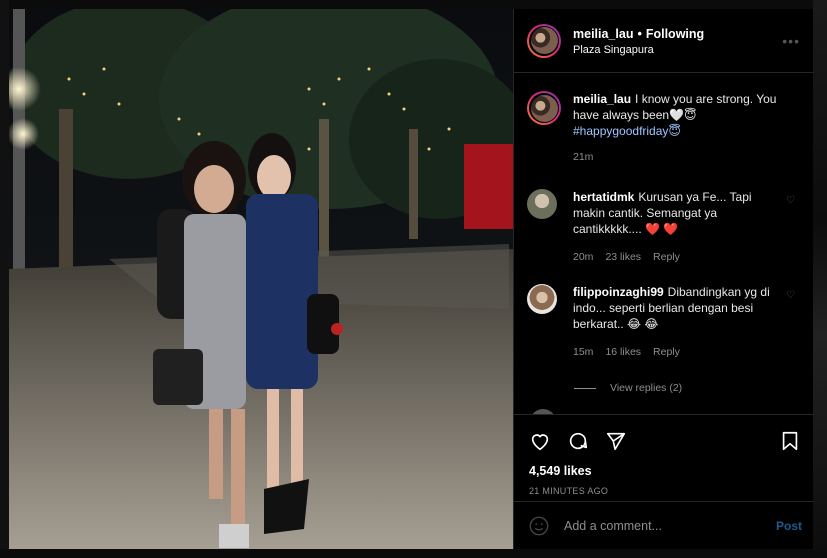  Describe the element at coordinates (623, 257) in the screenshot. I see `comment-likes: 23 likes` at that location.